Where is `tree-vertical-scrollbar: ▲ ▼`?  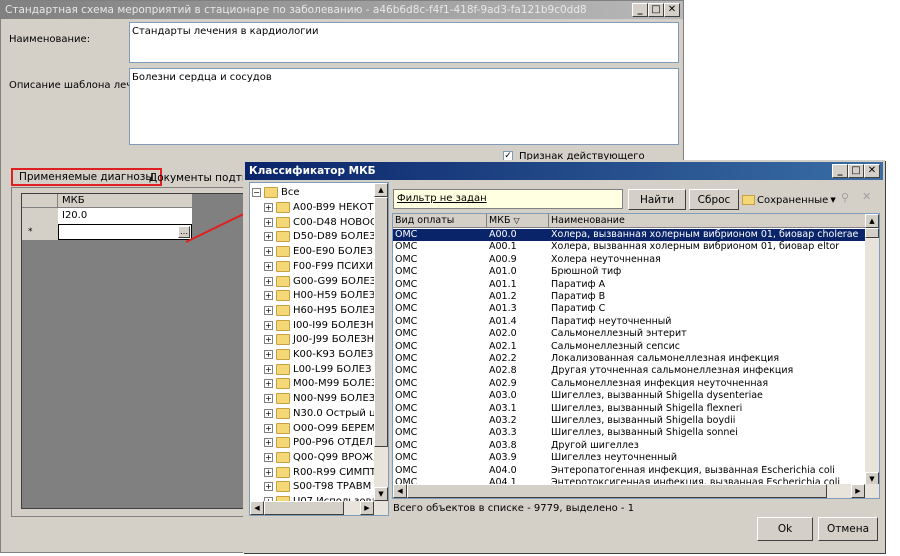 tree-vertical-scrollbar: ▲ ▼ is located at coordinates (381, 342).